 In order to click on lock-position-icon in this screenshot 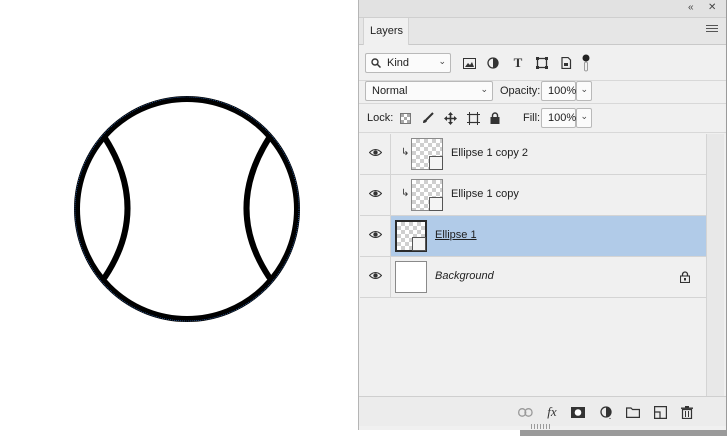, I will do `click(450, 118)`.